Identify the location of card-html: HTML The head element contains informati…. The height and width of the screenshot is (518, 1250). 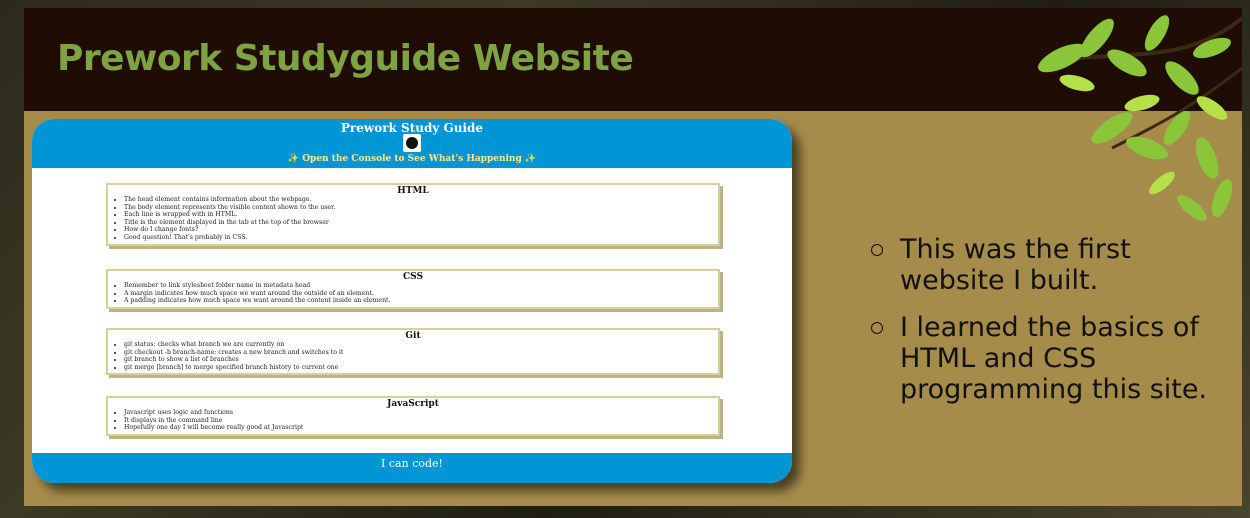
(413, 214).